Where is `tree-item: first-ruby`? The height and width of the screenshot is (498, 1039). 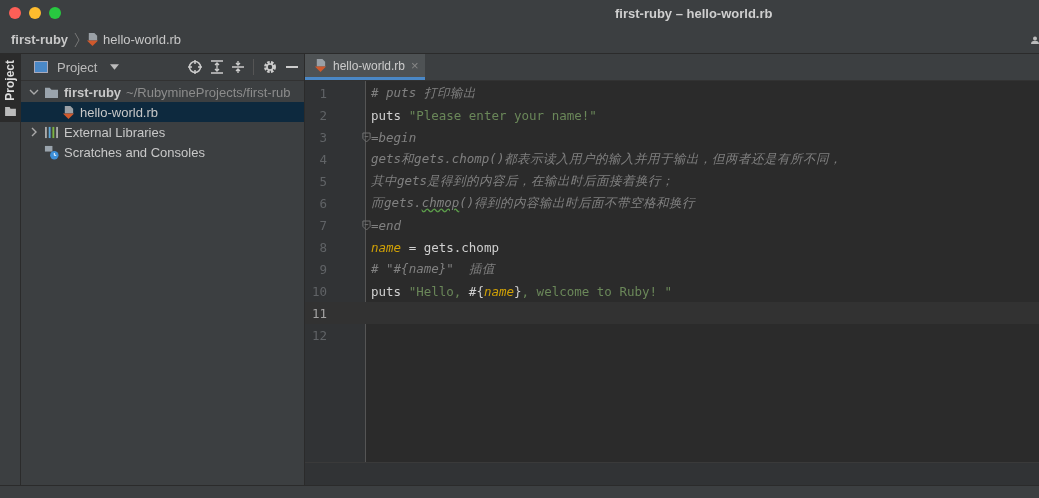 tree-item: first-ruby is located at coordinates (93, 92).